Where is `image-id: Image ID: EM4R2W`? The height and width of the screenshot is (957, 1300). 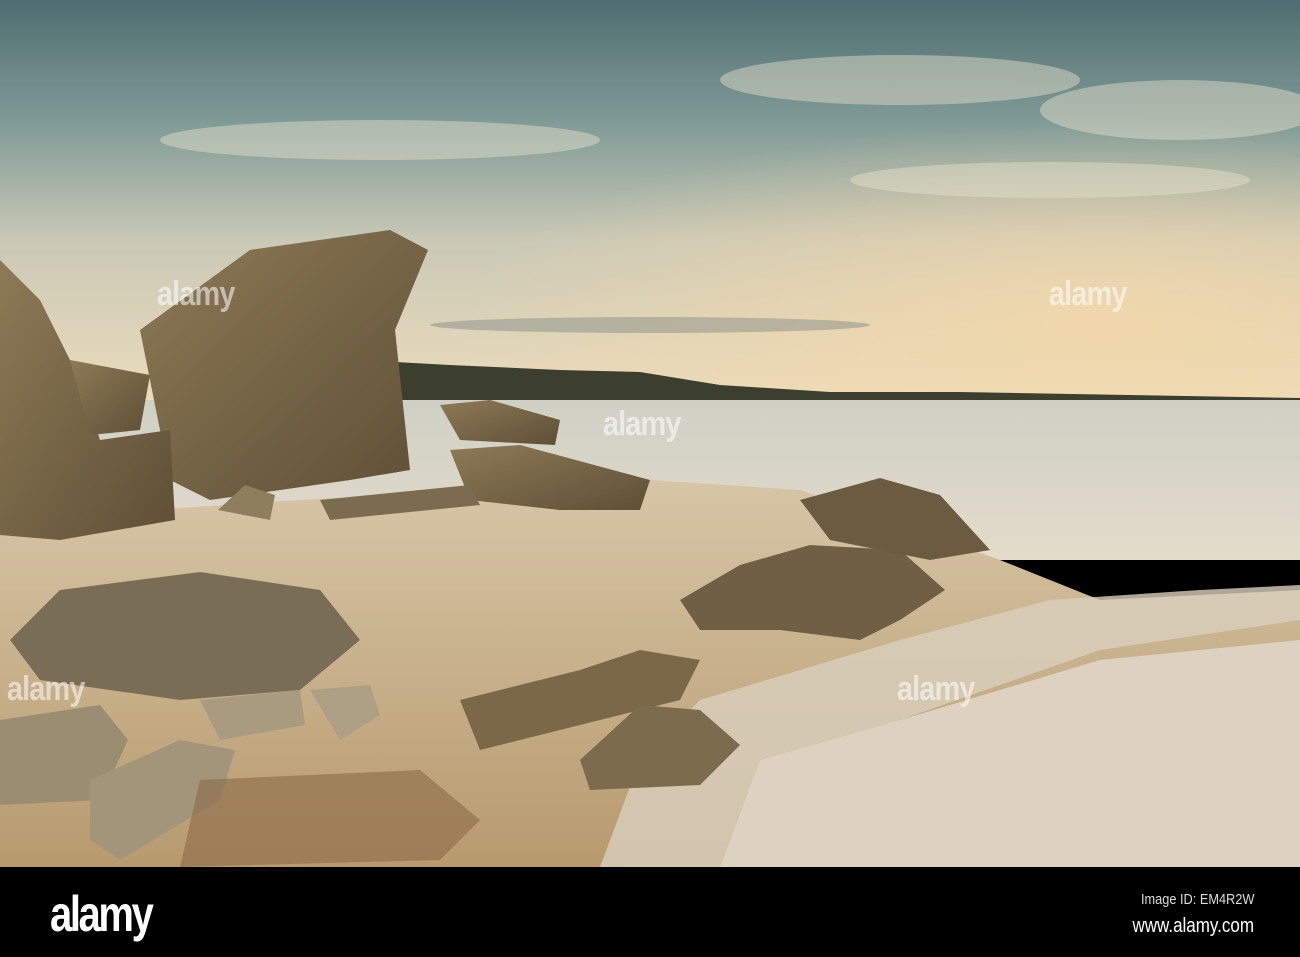
image-id: Image ID: EM4R2W is located at coordinates (1197, 899).